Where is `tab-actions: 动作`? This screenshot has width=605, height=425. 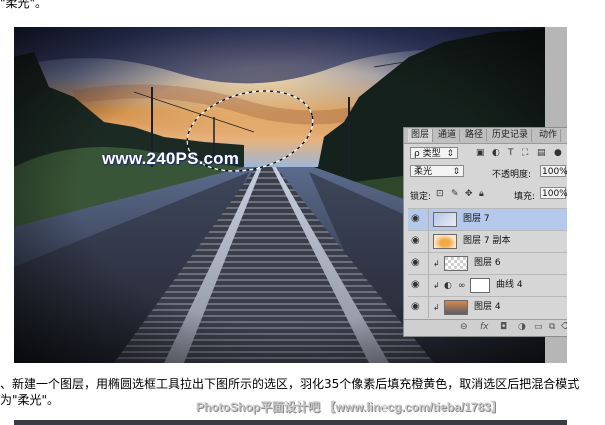
tab-actions: 动作 is located at coordinates (549, 135).